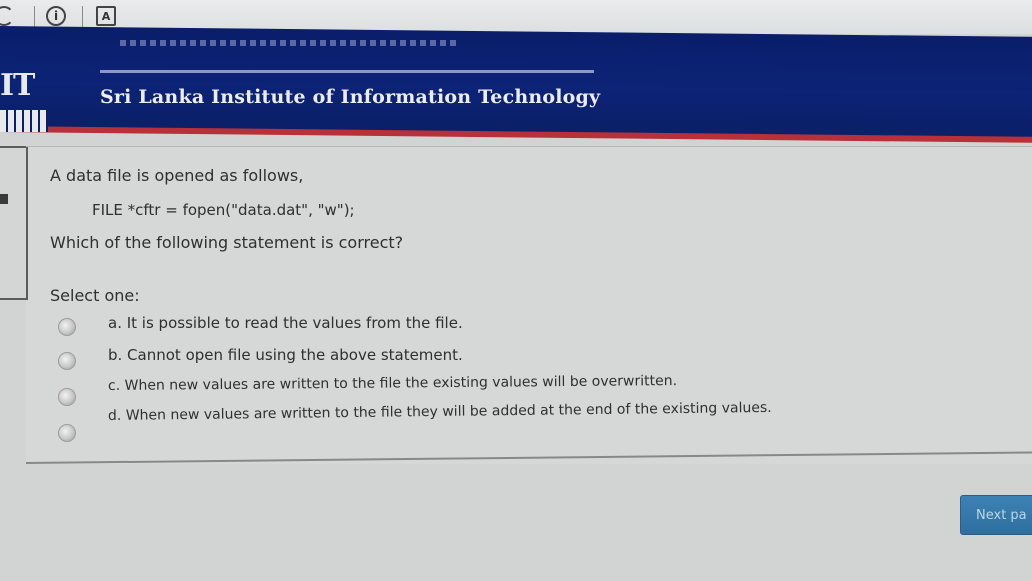  I want to click on header-divider, so click(347, 71).